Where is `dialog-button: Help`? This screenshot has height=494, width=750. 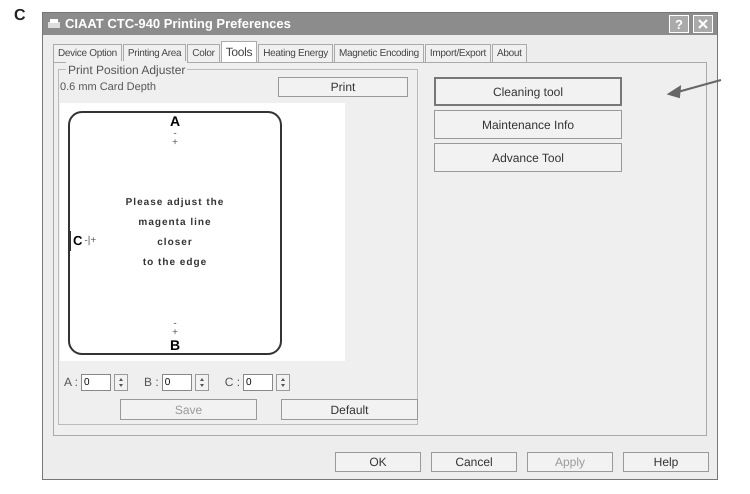
dialog-button: Help is located at coordinates (666, 462).